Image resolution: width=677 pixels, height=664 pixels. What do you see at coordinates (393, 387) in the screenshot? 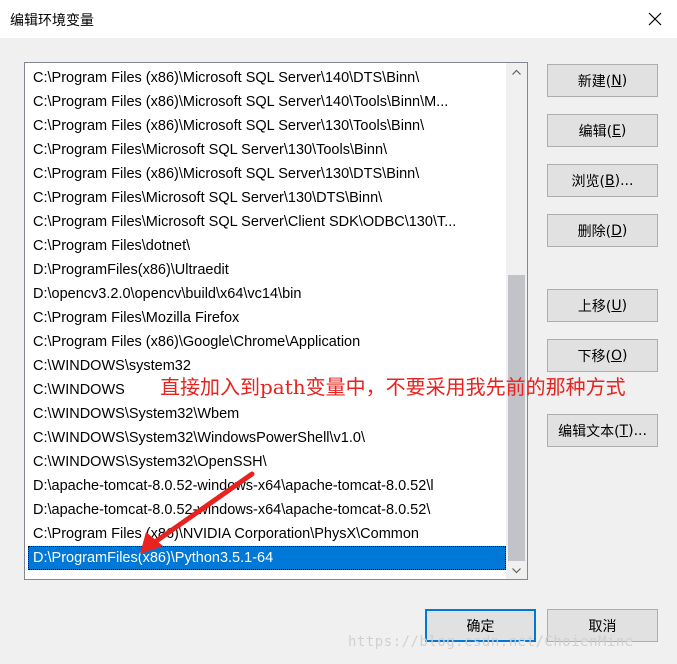
I see `annotation-text: 直接加入到path变量中，不要采用我先前的那种方式` at bounding box center [393, 387].